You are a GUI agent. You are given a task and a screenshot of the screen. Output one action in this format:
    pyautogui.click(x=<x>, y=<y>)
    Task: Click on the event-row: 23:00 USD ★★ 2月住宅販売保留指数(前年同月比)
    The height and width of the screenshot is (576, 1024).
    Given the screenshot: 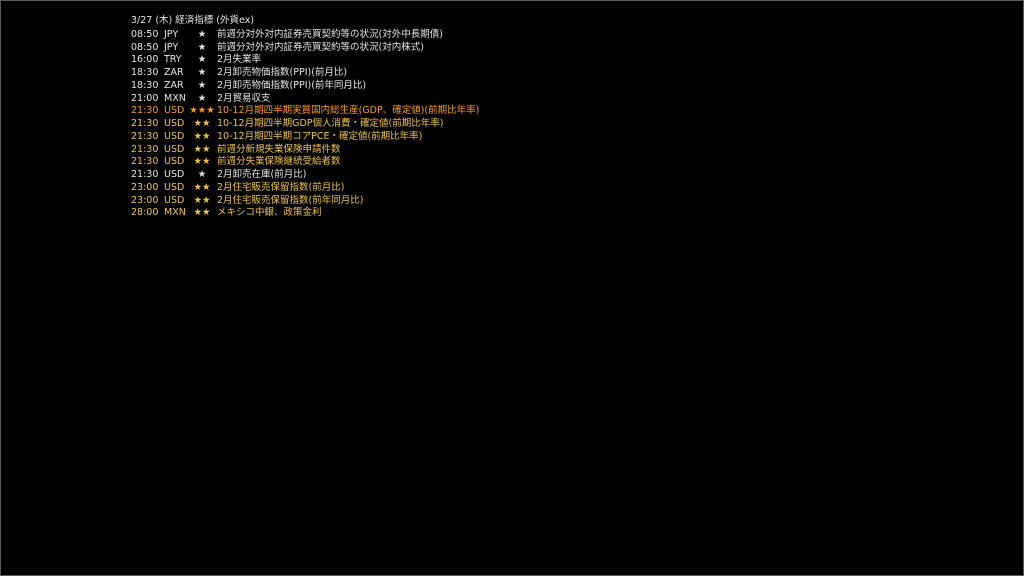 What is the action you would take?
    pyautogui.click(x=305, y=201)
    